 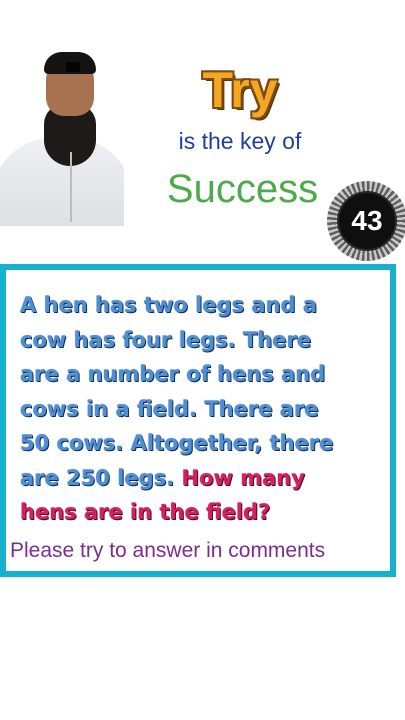 What do you see at coordinates (62, 136) in the screenshot?
I see `presenter-photo` at bounding box center [62, 136].